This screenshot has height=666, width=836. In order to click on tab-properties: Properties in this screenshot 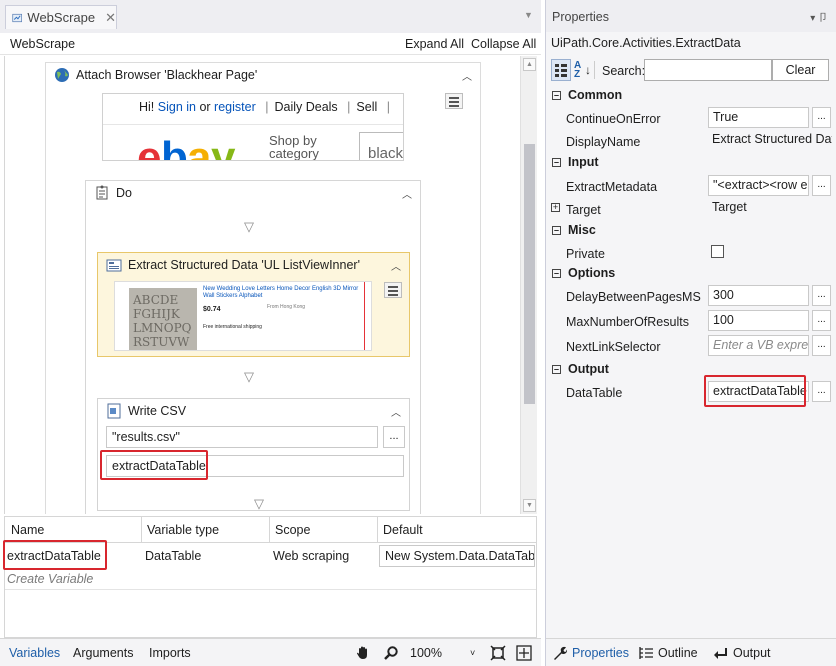, I will do `click(600, 653)`.